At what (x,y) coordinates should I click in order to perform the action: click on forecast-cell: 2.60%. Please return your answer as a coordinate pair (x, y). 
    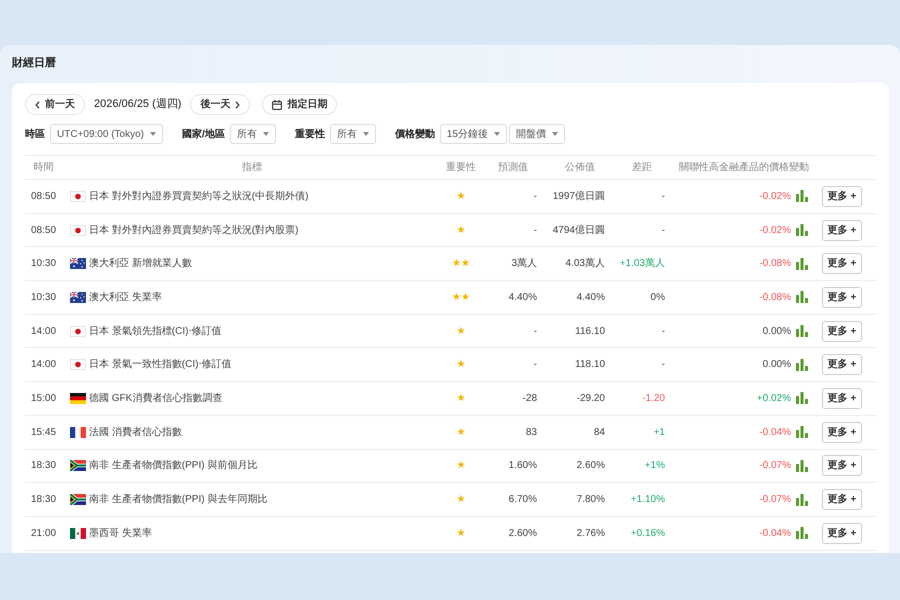
    Looking at the image, I should click on (513, 533).